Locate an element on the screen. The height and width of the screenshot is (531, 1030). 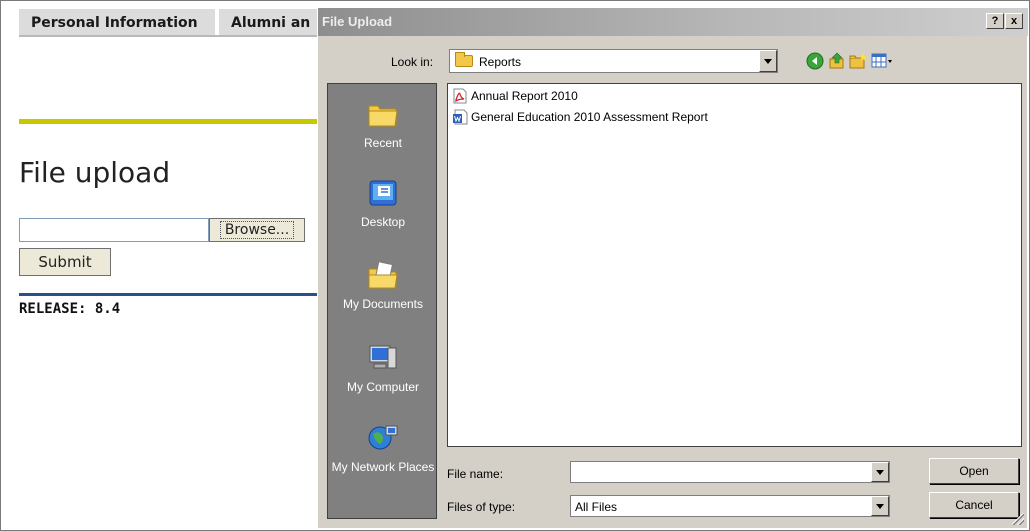
up-folder-icon is located at coordinates (837, 61).